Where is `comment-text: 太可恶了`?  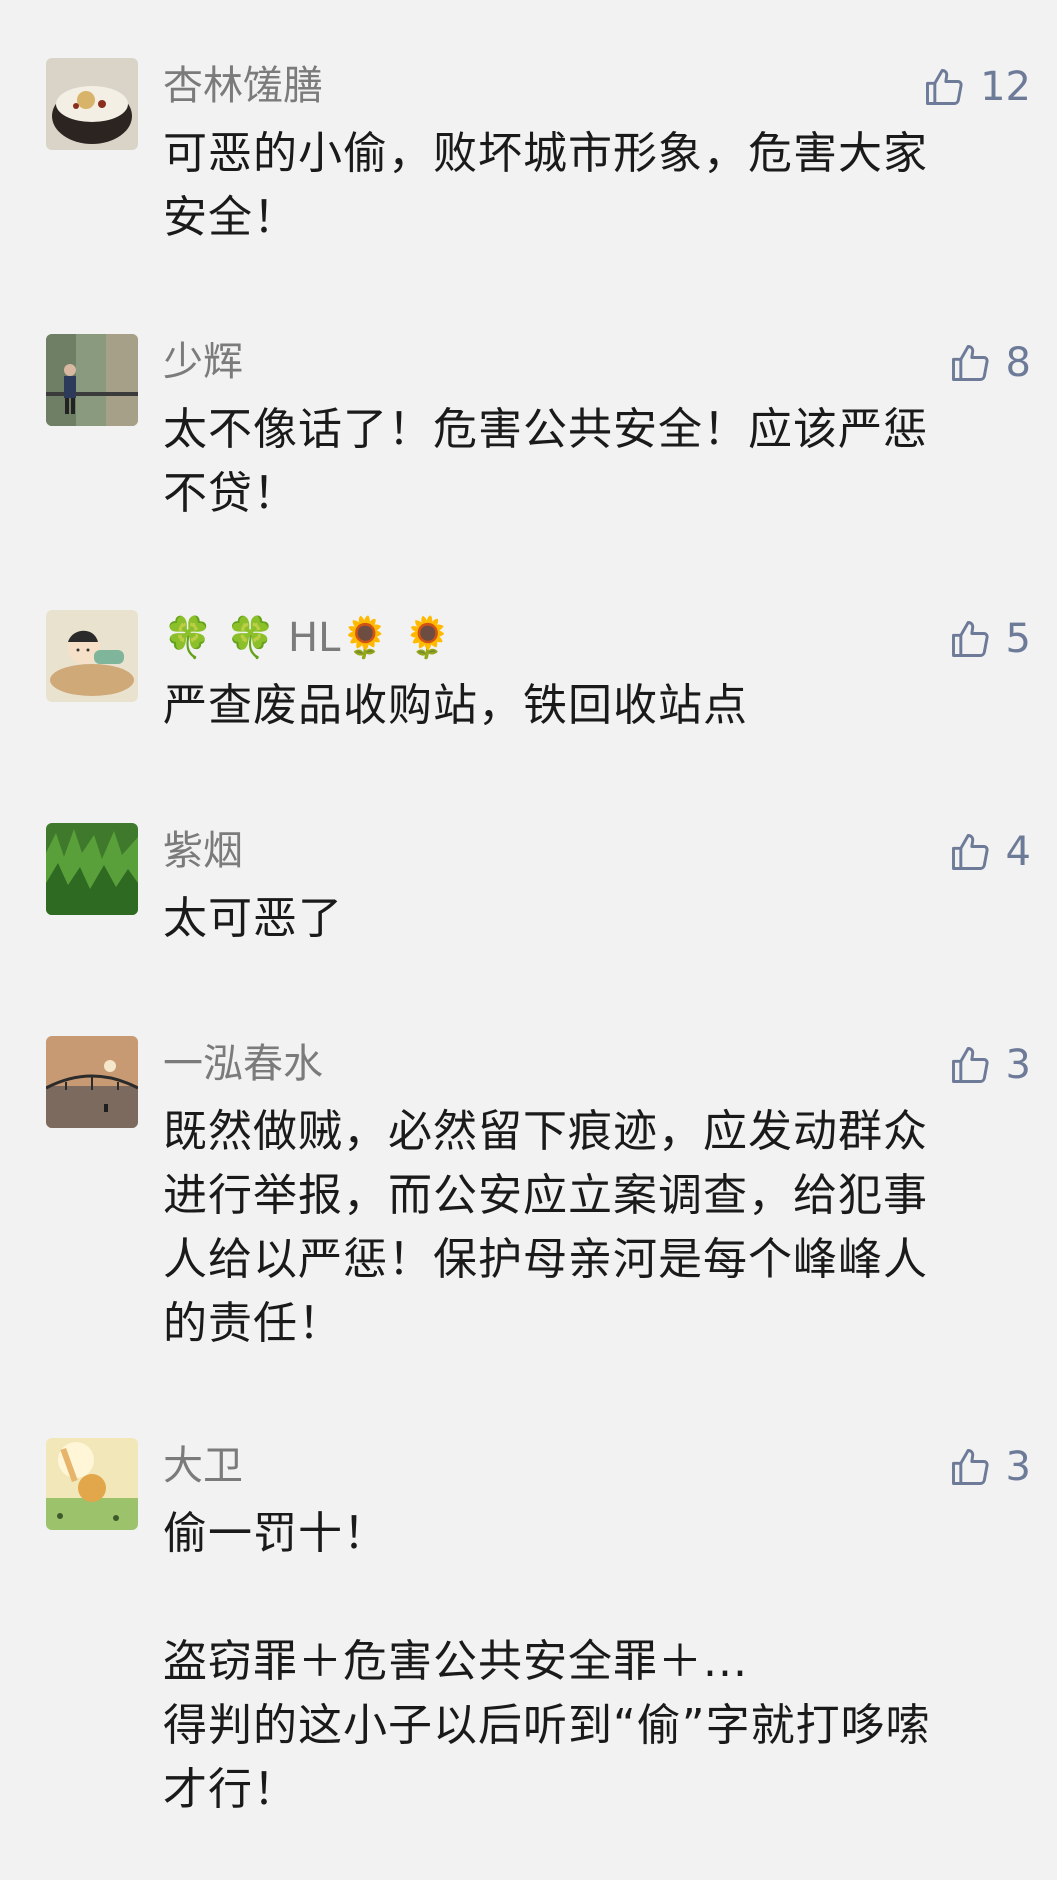
comment-text: 太可恶了 is located at coordinates (253, 918).